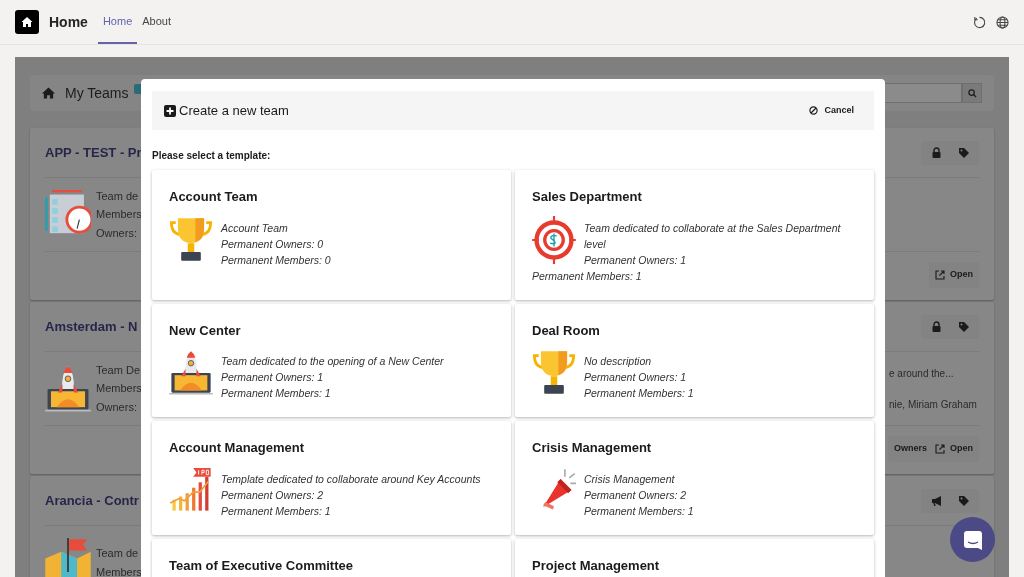  Describe the element at coordinates (587, 197) in the screenshot. I see `template-name: Sales Department` at that location.